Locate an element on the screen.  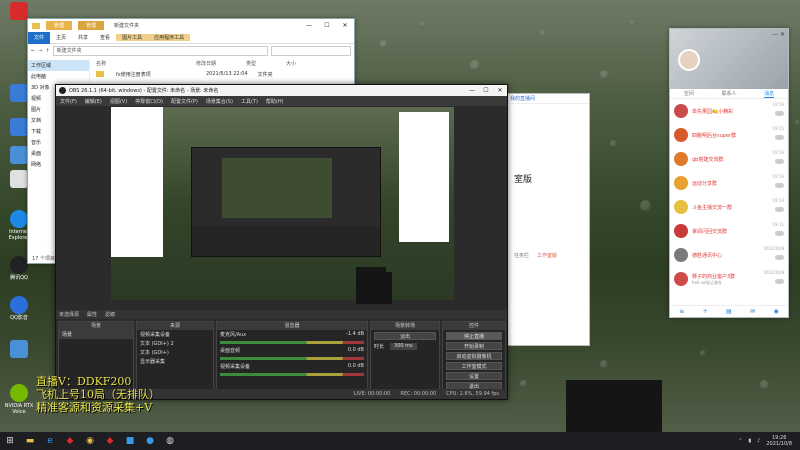
menu-help: 帮助(H) is located at coordinates (275, 101).